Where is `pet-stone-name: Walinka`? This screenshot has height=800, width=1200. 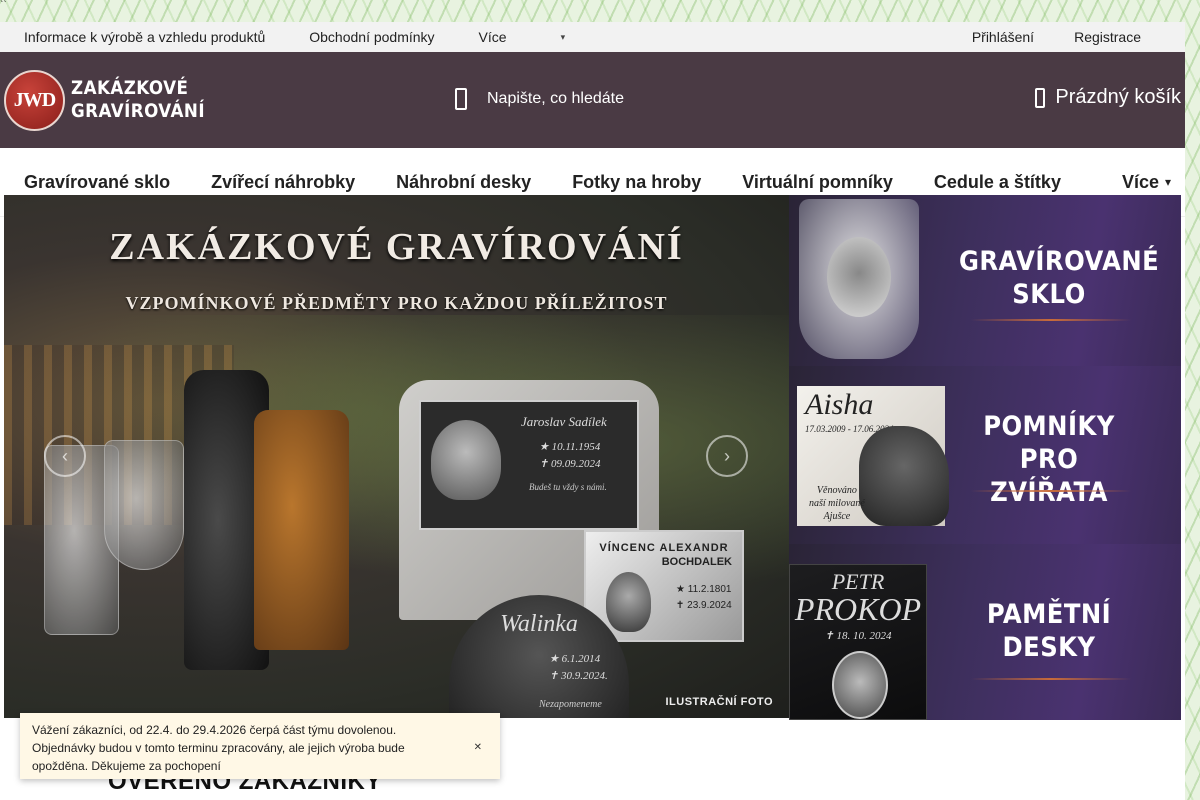
pet-stone-name: Walinka is located at coordinates (539, 624).